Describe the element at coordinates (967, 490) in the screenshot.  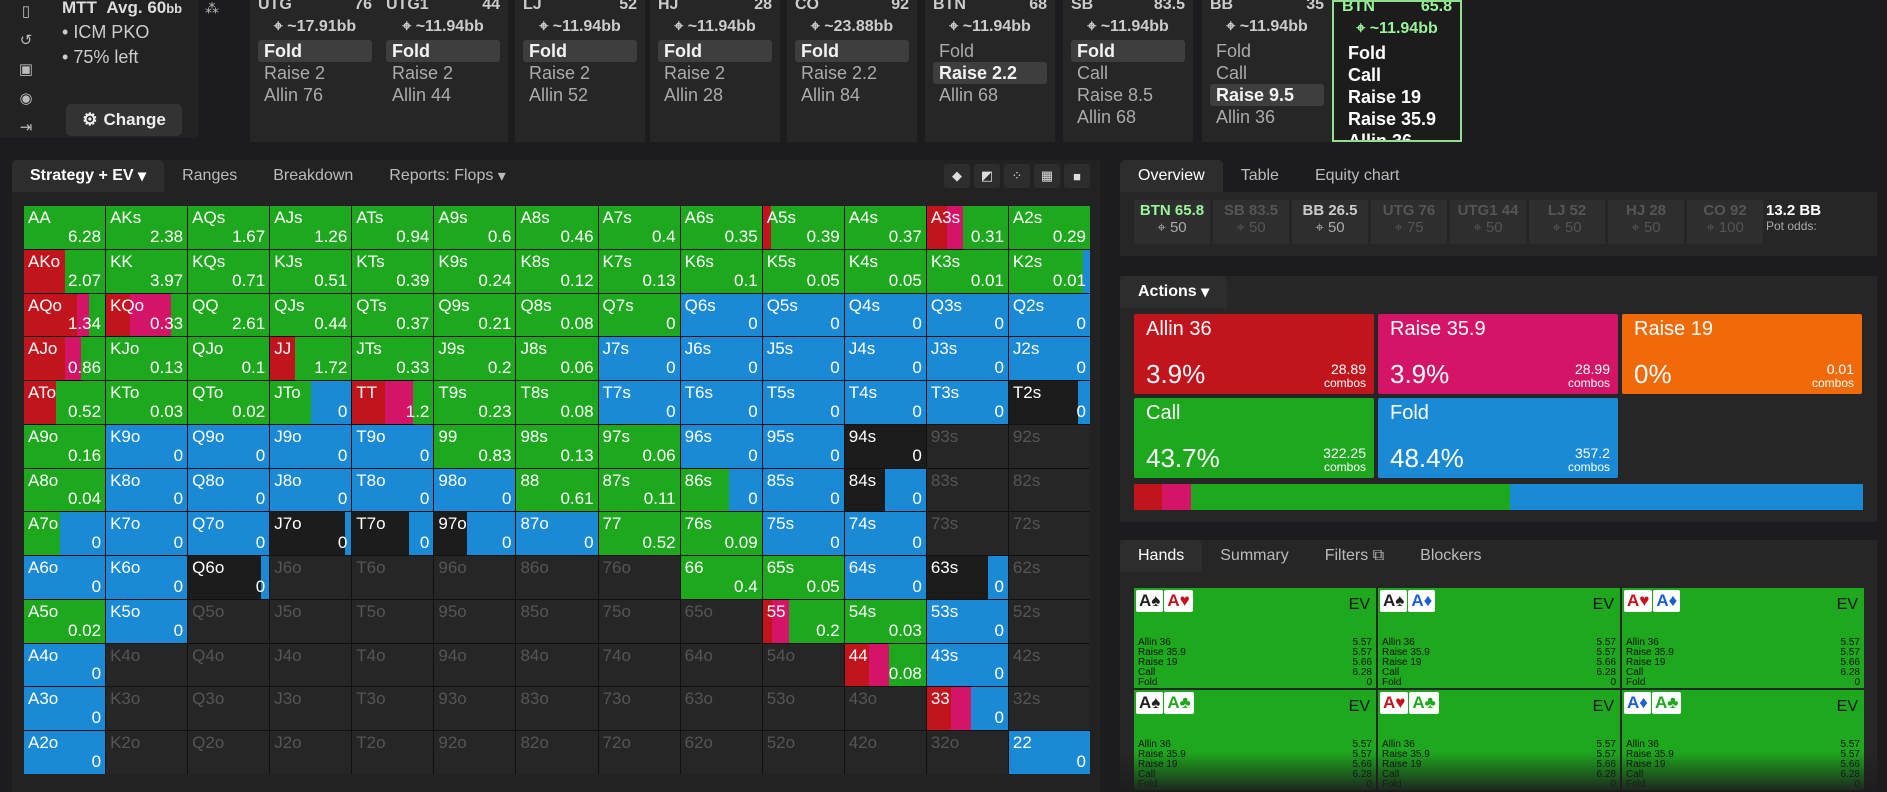
I see `hand-cell: 83s` at that location.